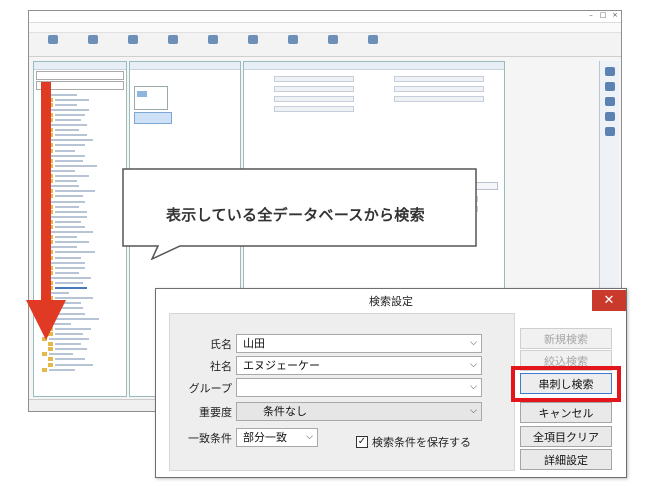 This screenshot has width=650, height=490. I want to click on importance-combo: 条件なし ⌵, so click(359, 411).